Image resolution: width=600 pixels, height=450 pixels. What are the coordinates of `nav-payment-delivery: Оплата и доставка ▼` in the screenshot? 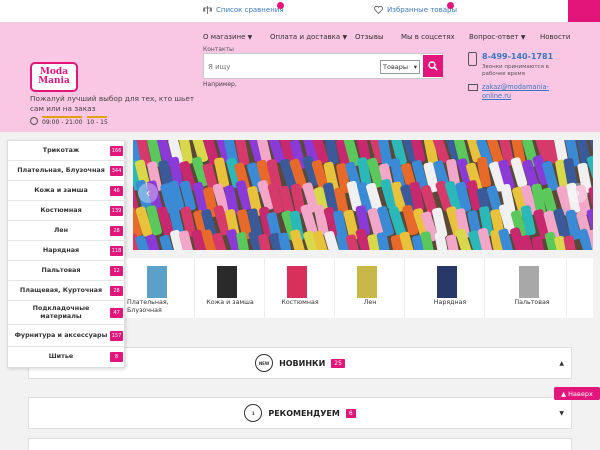 It's located at (308, 37).